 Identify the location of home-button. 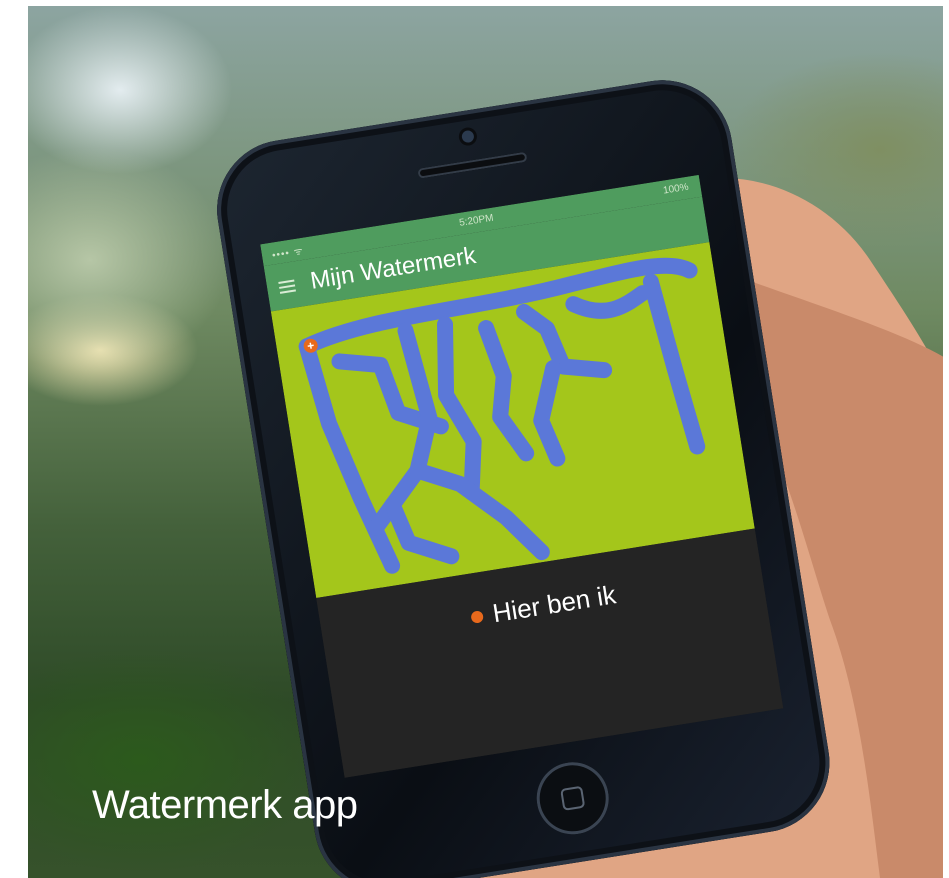
(572, 798).